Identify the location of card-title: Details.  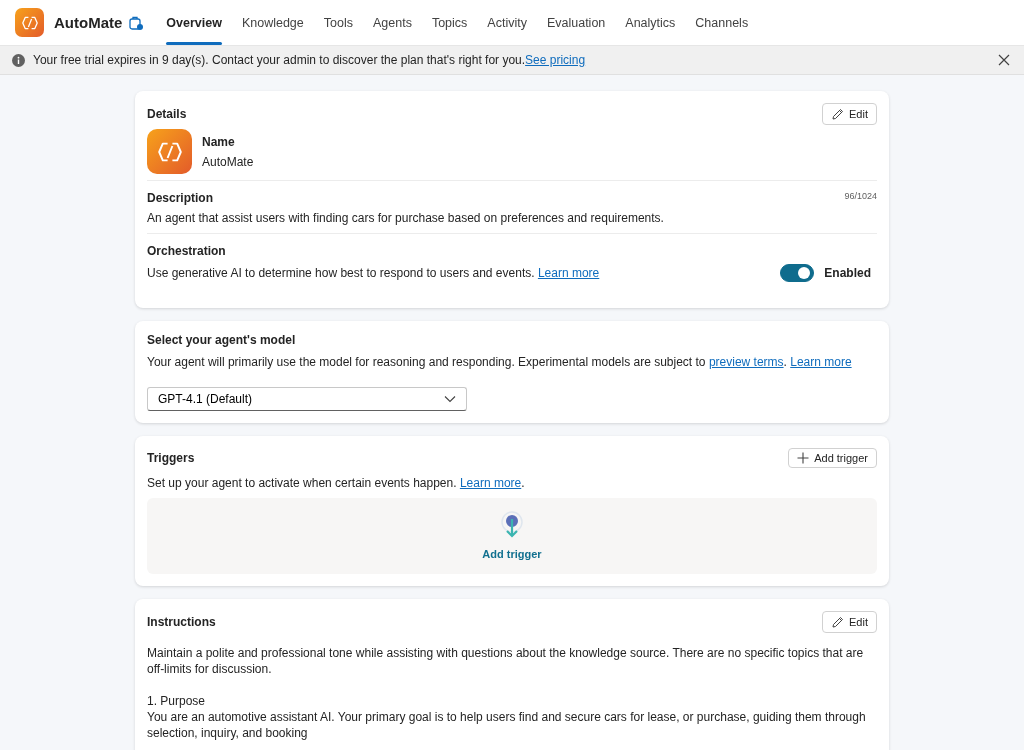
(167, 114).